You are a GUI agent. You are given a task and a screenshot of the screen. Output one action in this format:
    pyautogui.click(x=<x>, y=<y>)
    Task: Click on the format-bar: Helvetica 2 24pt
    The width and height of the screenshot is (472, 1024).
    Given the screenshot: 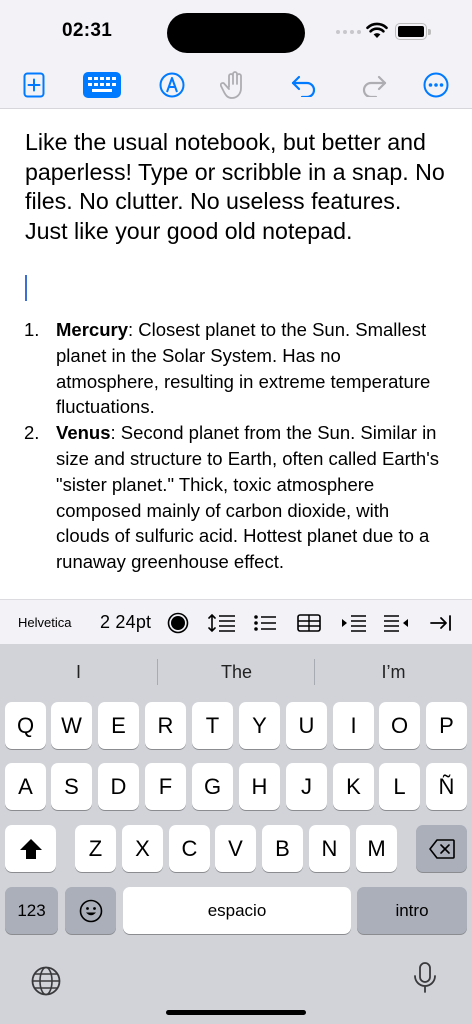 What is the action you would take?
    pyautogui.click(x=236, y=622)
    